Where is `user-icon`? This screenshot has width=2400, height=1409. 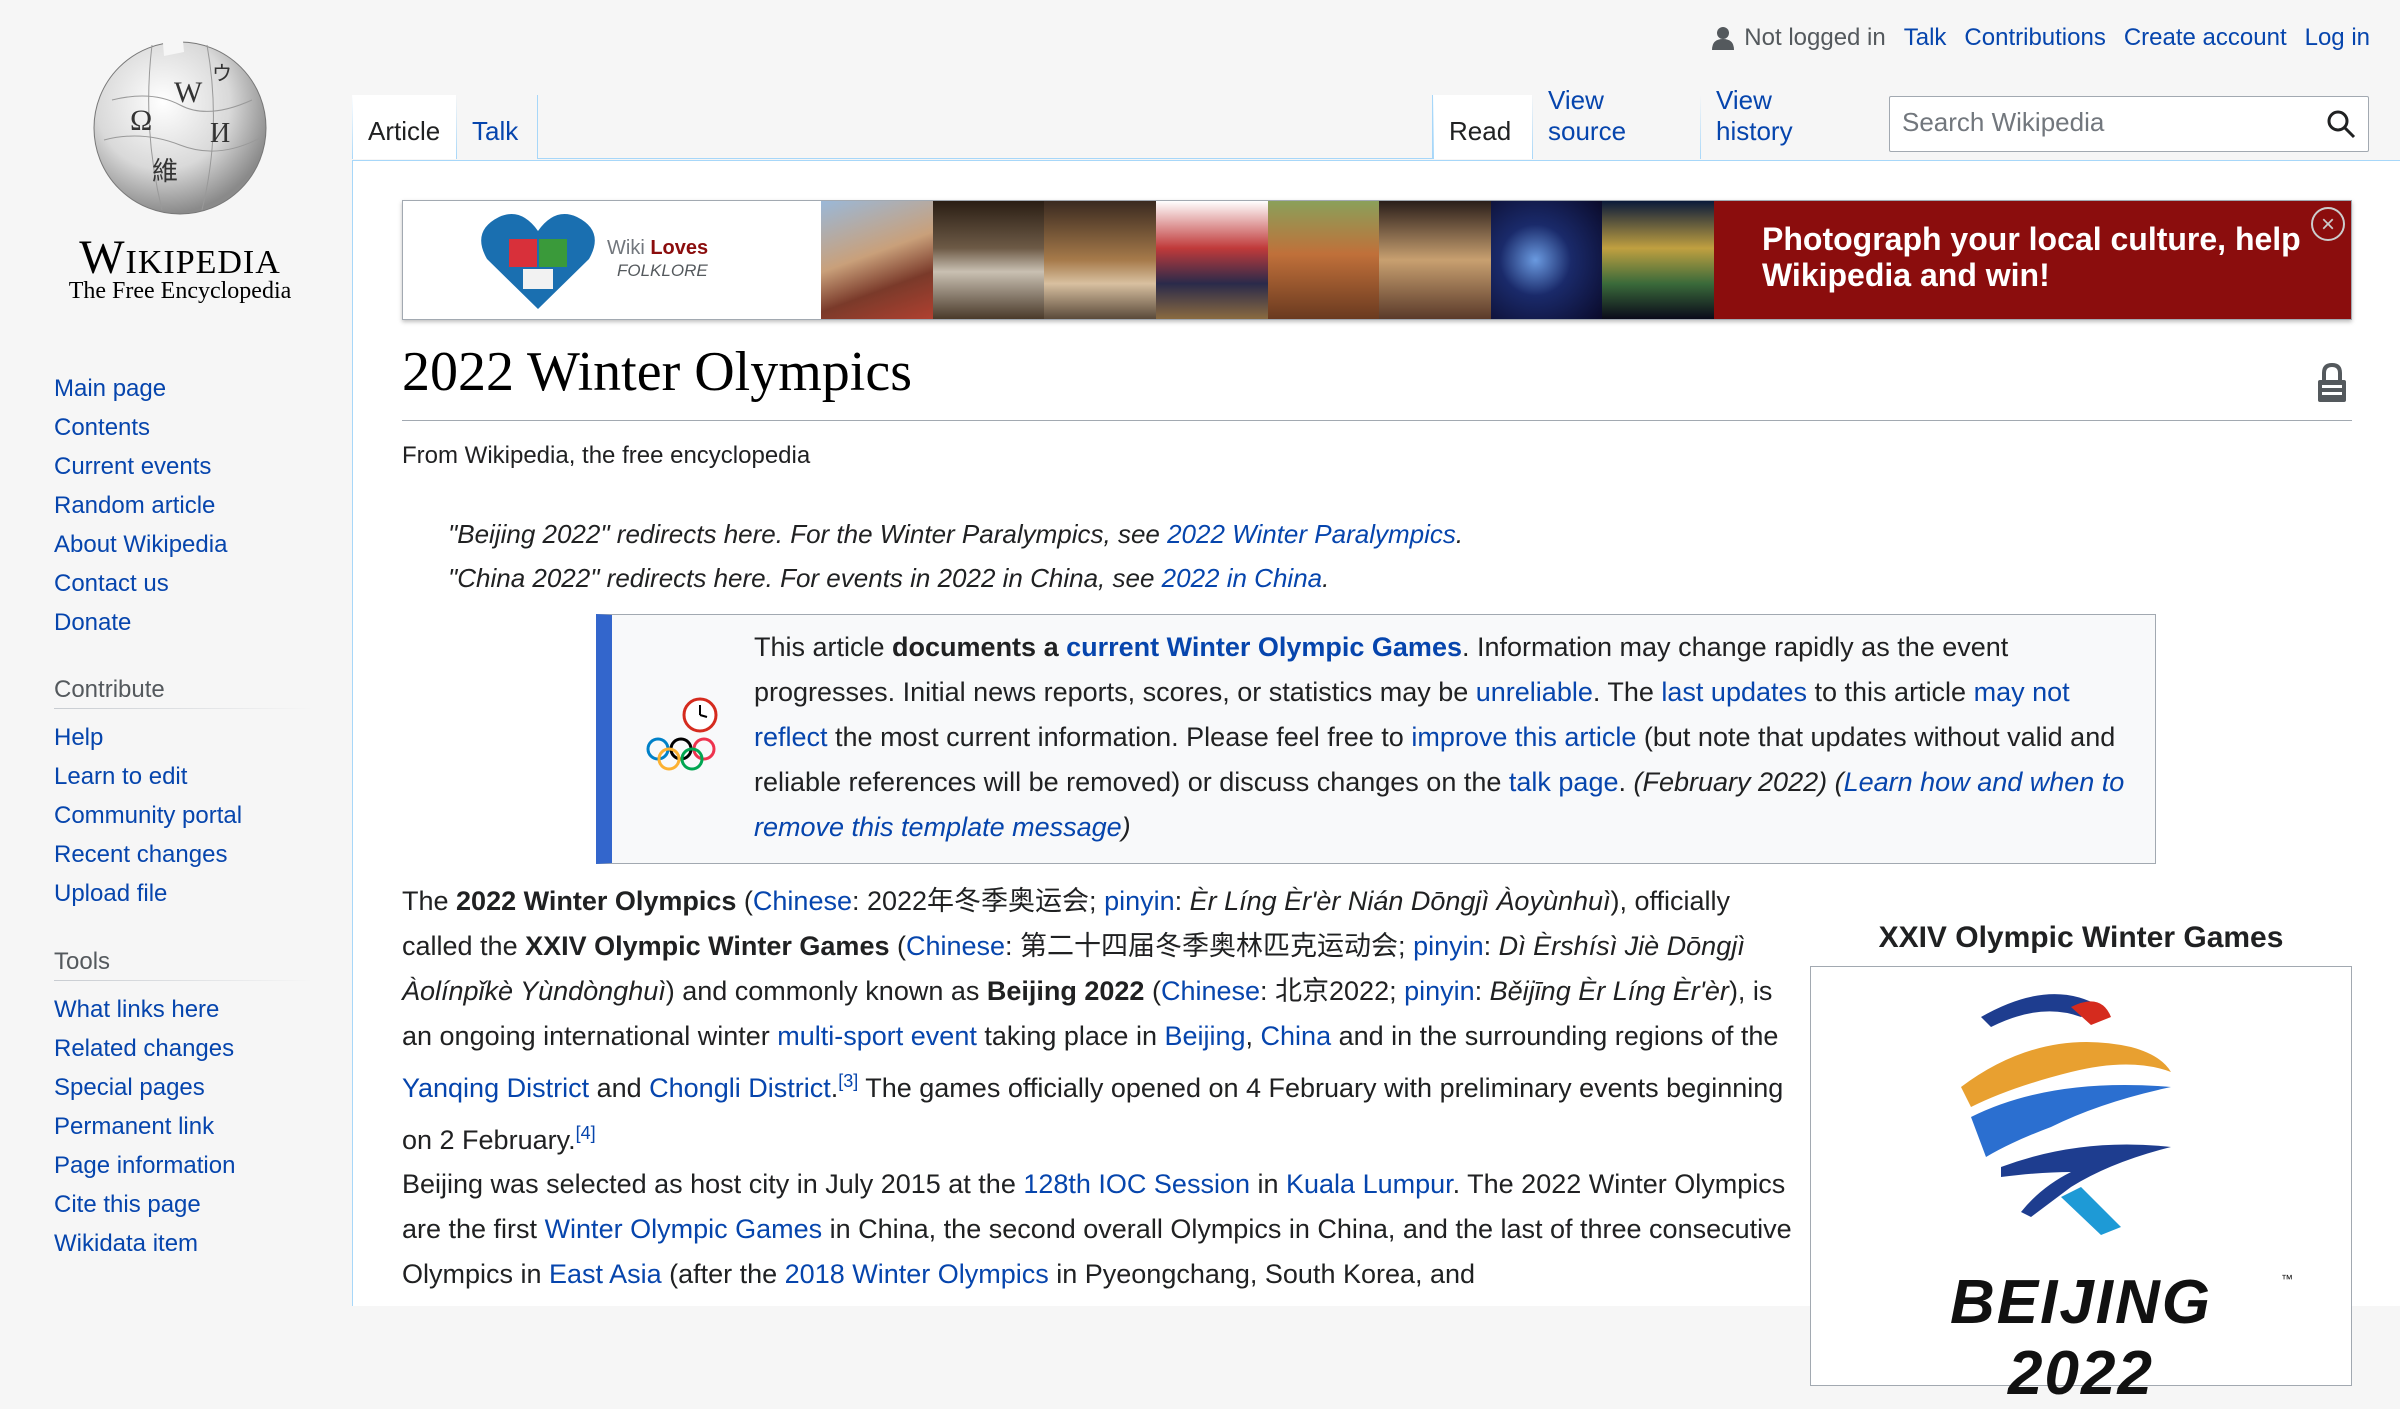
user-icon is located at coordinates (1723, 38).